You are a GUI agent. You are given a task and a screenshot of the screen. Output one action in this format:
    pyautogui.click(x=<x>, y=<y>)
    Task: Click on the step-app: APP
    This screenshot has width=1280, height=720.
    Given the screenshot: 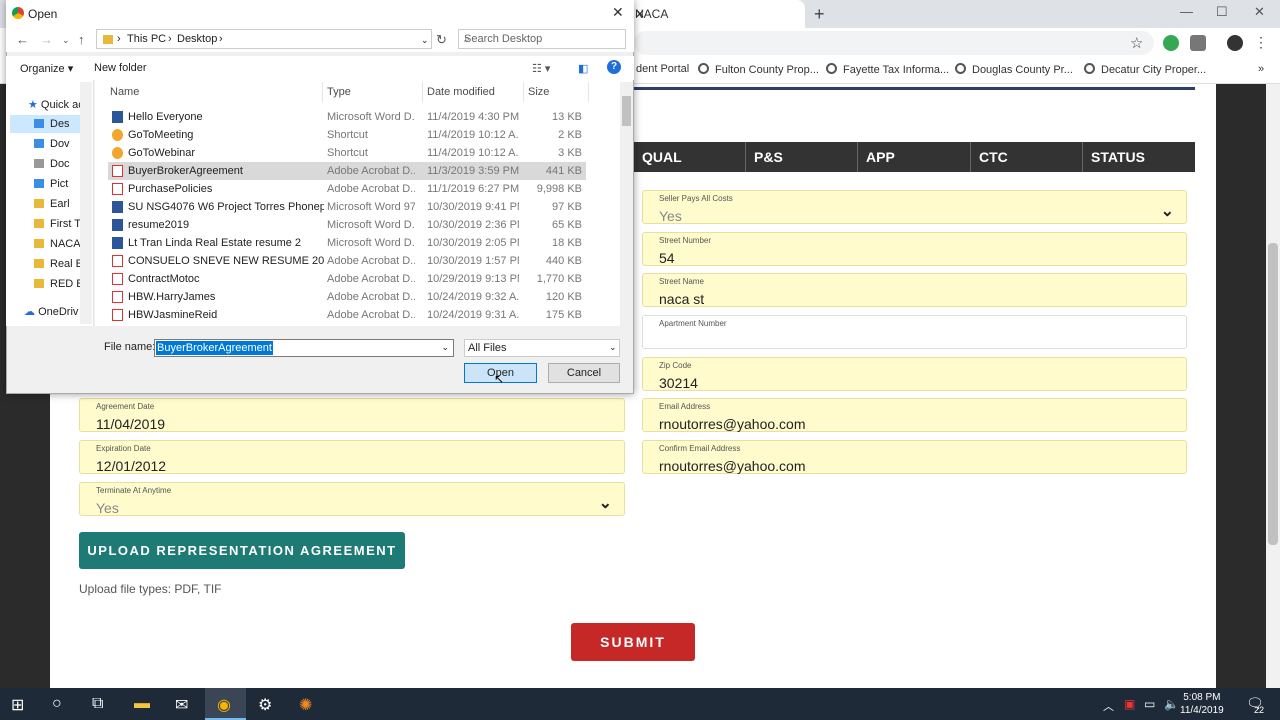 What is the action you would take?
    pyautogui.click(x=913, y=157)
    